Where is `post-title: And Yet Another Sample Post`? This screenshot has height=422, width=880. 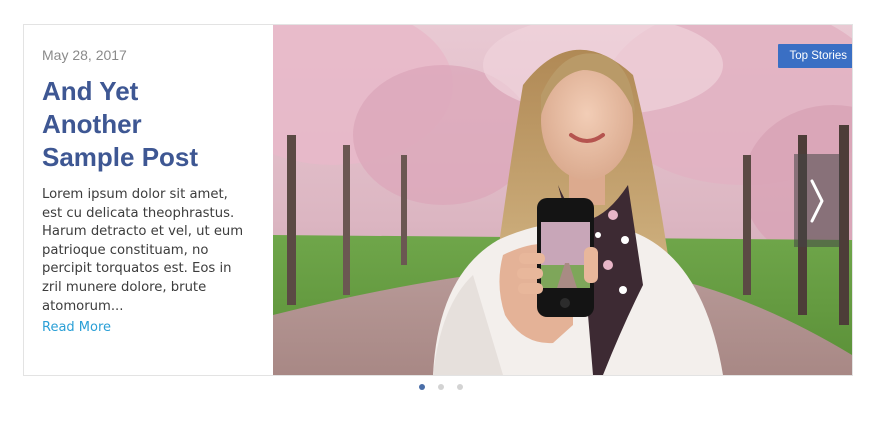
post-title: And Yet Another Sample Post is located at coordinates (137, 124).